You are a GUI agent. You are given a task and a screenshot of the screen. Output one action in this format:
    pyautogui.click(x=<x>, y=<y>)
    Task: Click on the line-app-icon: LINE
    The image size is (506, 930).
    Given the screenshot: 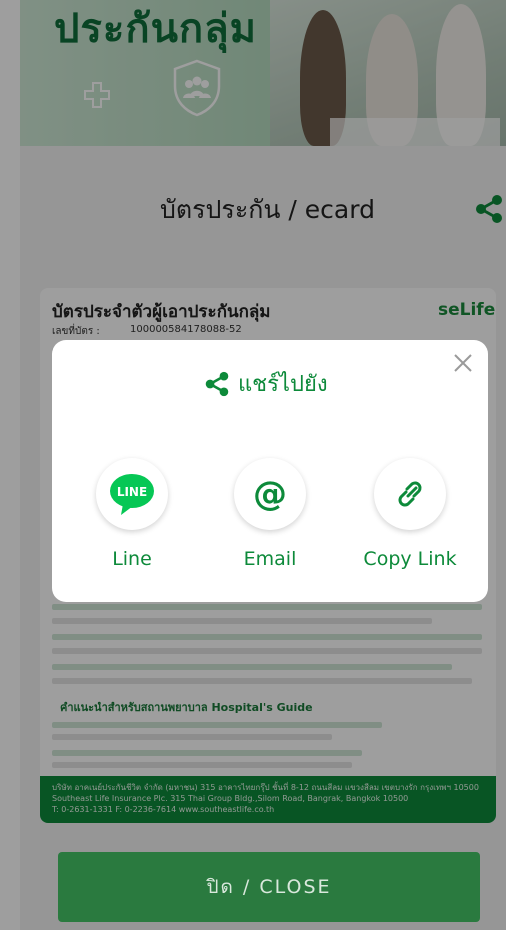 What is the action you would take?
    pyautogui.click(x=132, y=494)
    